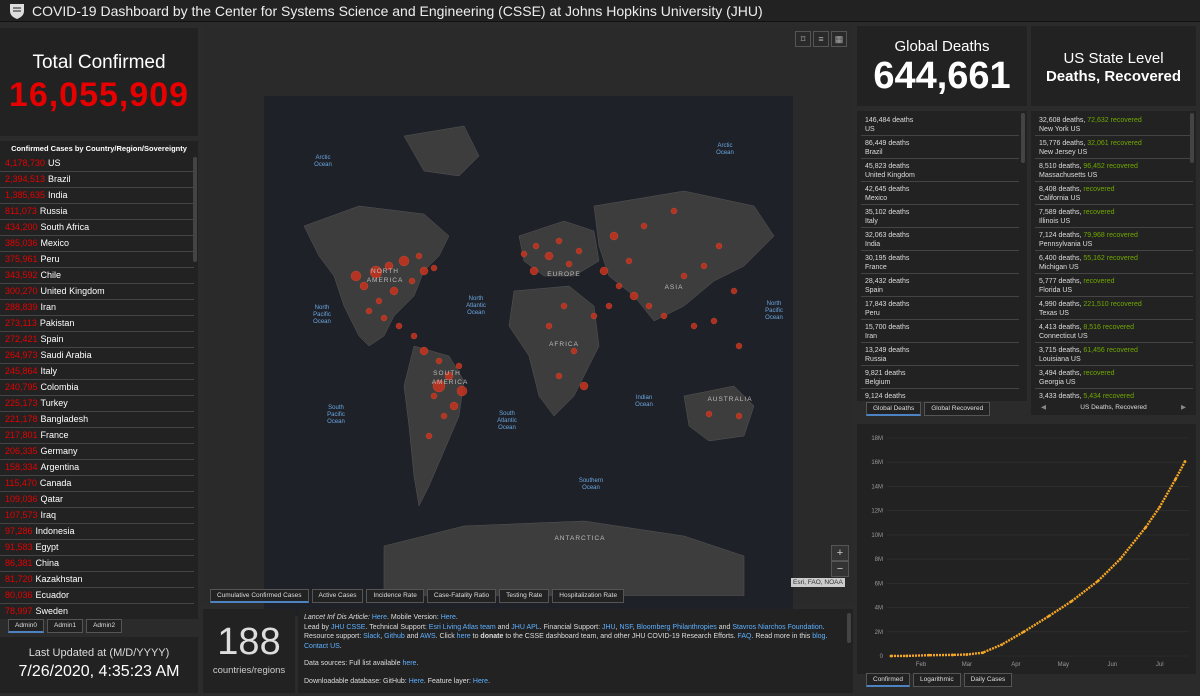 Image resolution: width=1200 pixels, height=696 pixels. Describe the element at coordinates (940, 285) in the screenshot. I see `global-death-row: 28,432 deaths Spain` at that location.